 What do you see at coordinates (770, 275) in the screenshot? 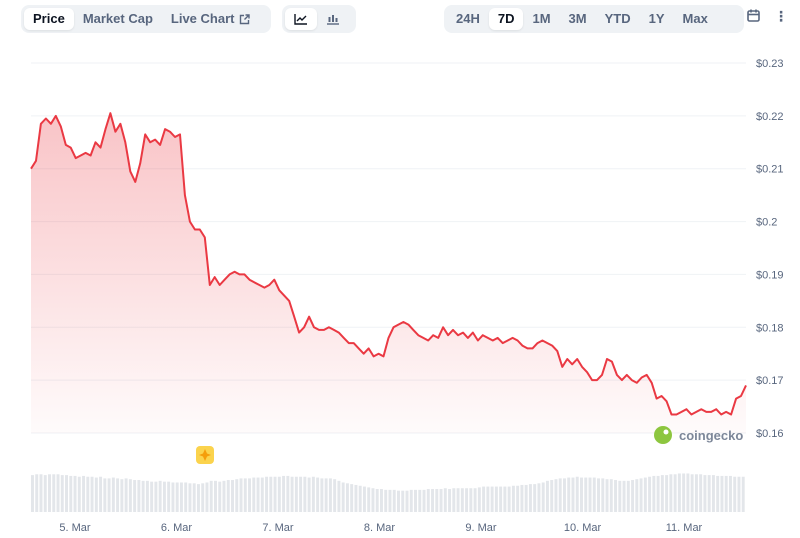
I see `y-tick-label: $0.19` at bounding box center [770, 275].